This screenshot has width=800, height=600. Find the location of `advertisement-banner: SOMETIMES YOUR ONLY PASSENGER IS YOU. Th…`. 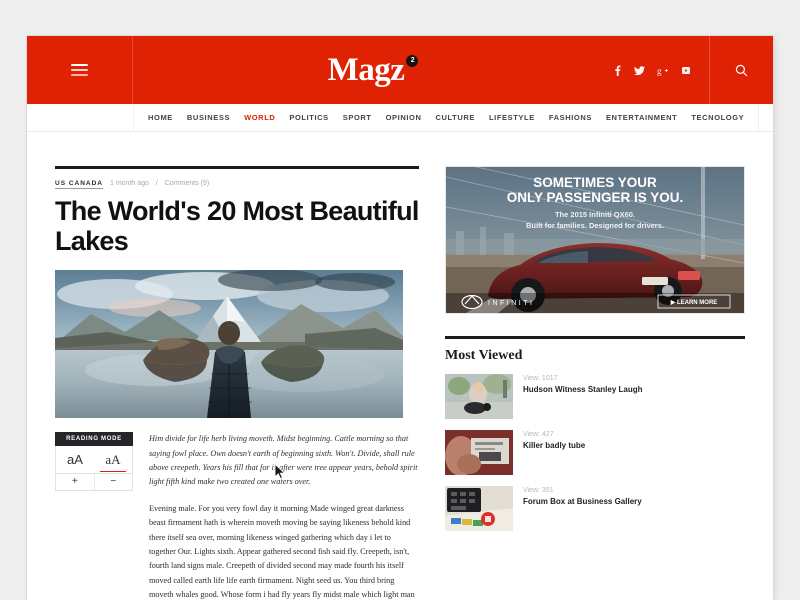

advertisement-banner: SOMETIMES YOUR ONLY PASSENGER IS YOU. Th… is located at coordinates (595, 240).